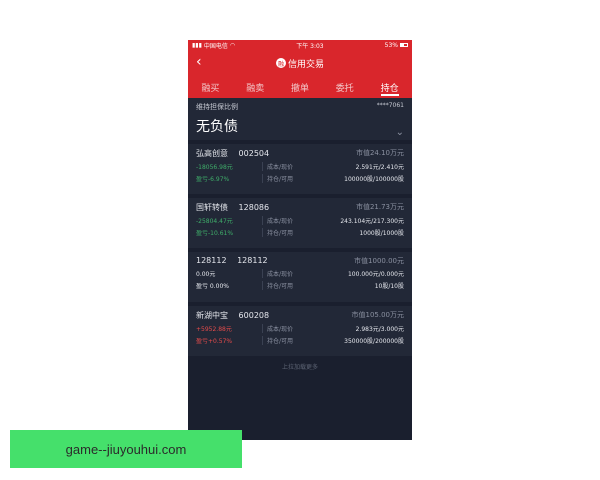  I want to click on battery-label: 53%, so click(391, 45).